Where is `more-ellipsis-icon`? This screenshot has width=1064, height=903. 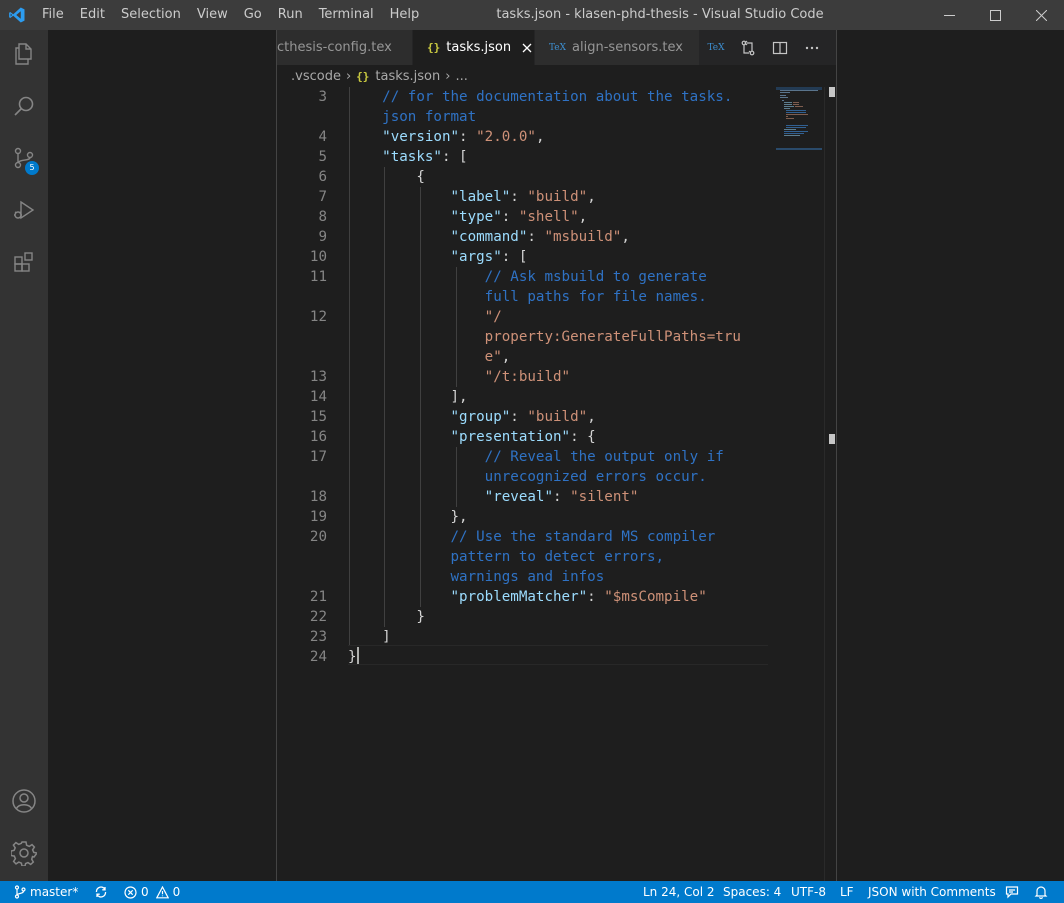 more-ellipsis-icon is located at coordinates (812, 47).